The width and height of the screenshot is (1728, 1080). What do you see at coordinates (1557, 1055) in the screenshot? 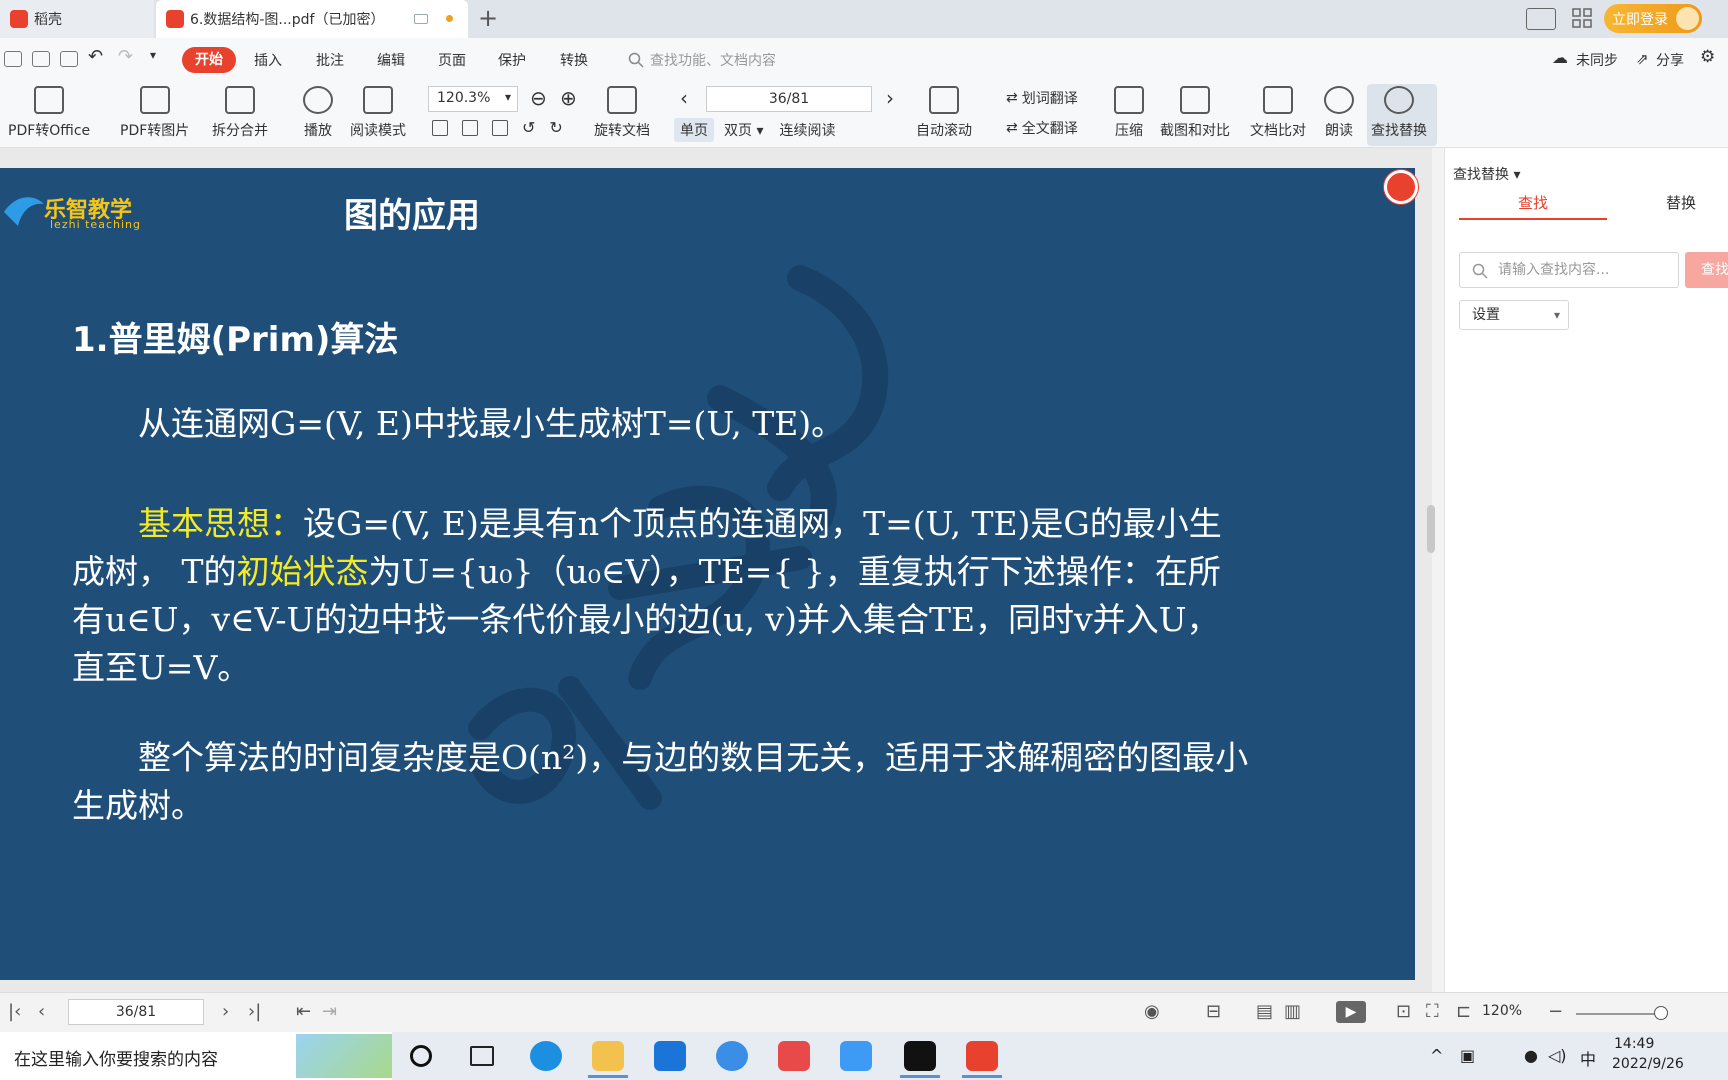
I see `volume-icon: ◁)` at bounding box center [1557, 1055].